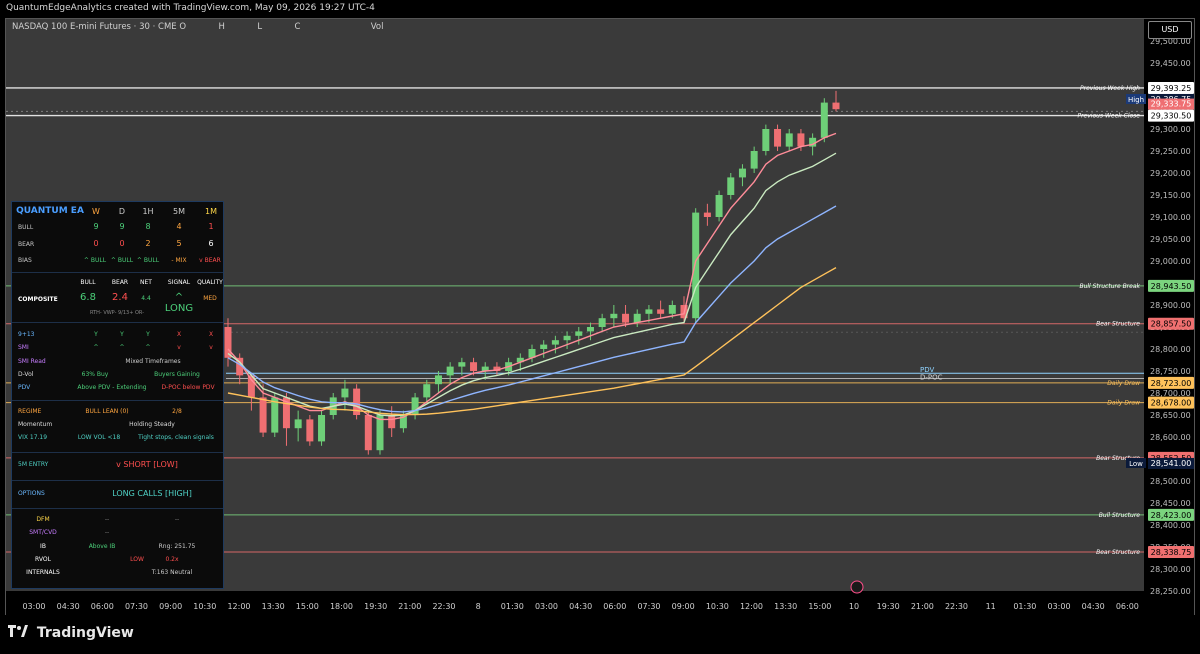 The height and width of the screenshot is (654, 1200). What do you see at coordinates (177, 546) in the screenshot?
I see `ib-range: Rng: 251.75` at bounding box center [177, 546].